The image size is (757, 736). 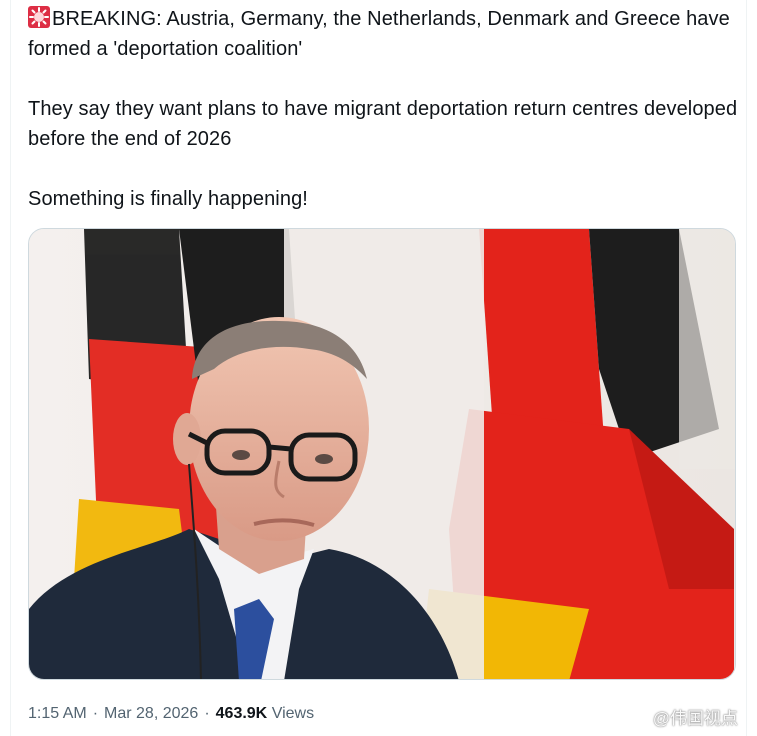 I want to click on police-car-light-icon, so click(x=39, y=17).